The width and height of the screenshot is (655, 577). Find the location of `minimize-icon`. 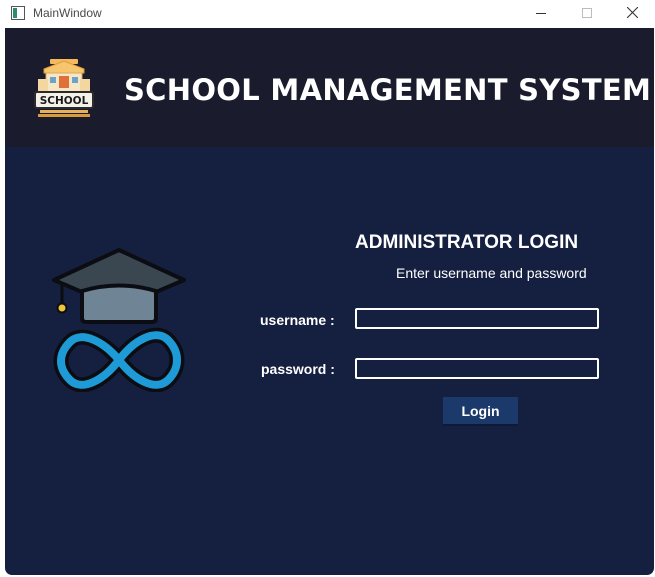

minimize-icon is located at coordinates (541, 14).